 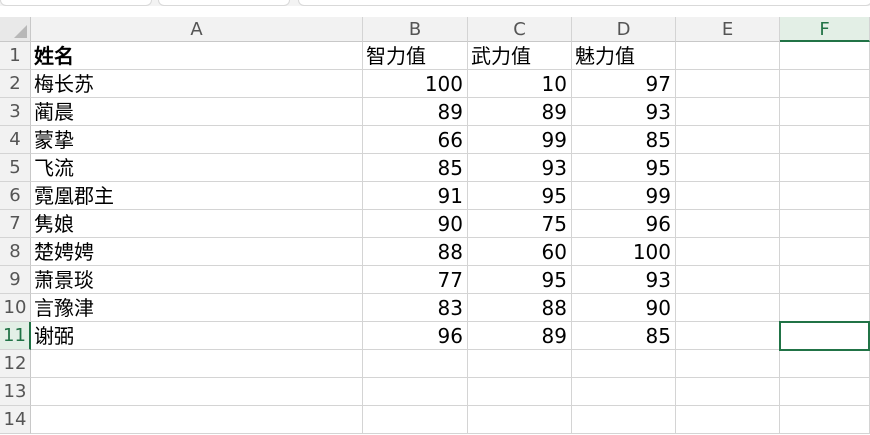 I want to click on cell-f14, so click(x=825, y=420).